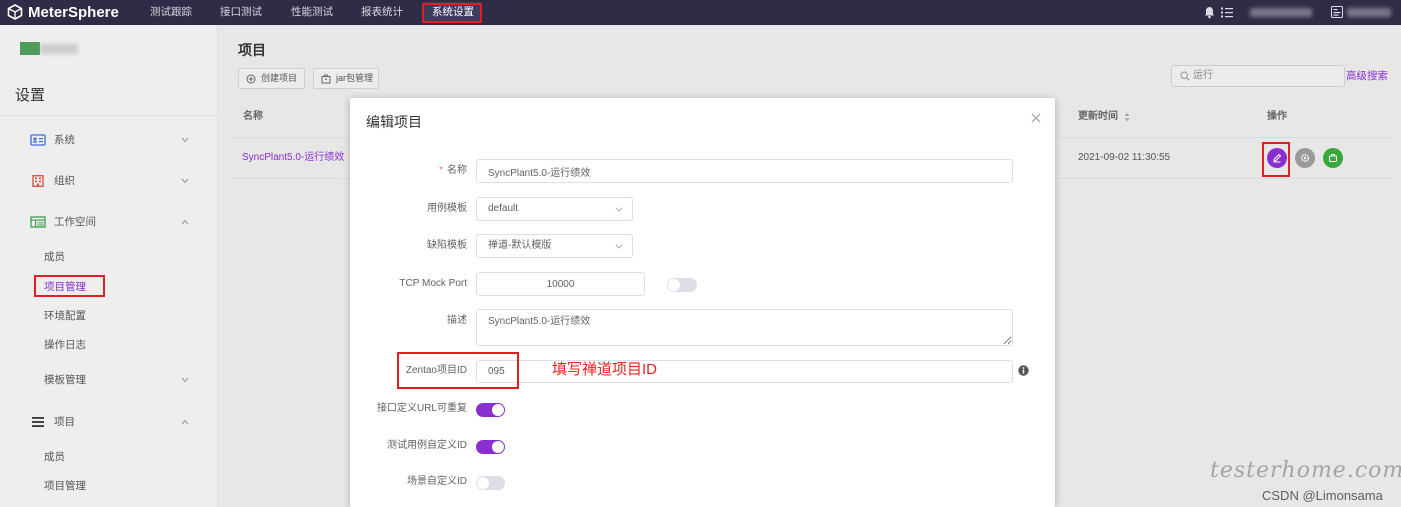 Image resolution: width=1401 pixels, height=507 pixels. I want to click on case-template-value: default, so click(503, 208).